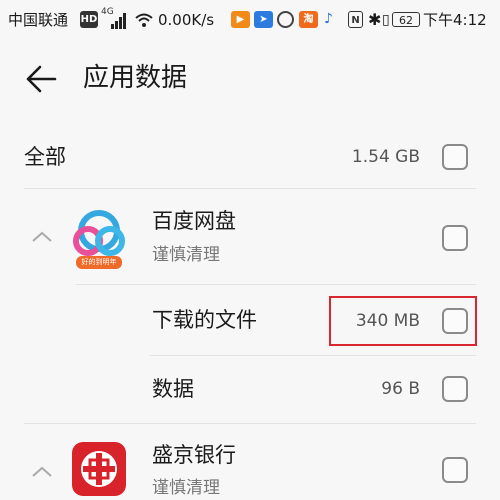 The height and width of the screenshot is (500, 500). Describe the element at coordinates (285, 19) in the screenshot. I see `app-notification-icon` at that location.